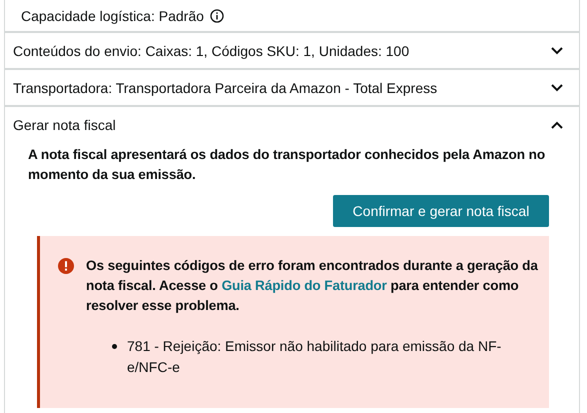 The image size is (587, 413). What do you see at coordinates (66, 266) in the screenshot?
I see `error-icon` at bounding box center [66, 266].